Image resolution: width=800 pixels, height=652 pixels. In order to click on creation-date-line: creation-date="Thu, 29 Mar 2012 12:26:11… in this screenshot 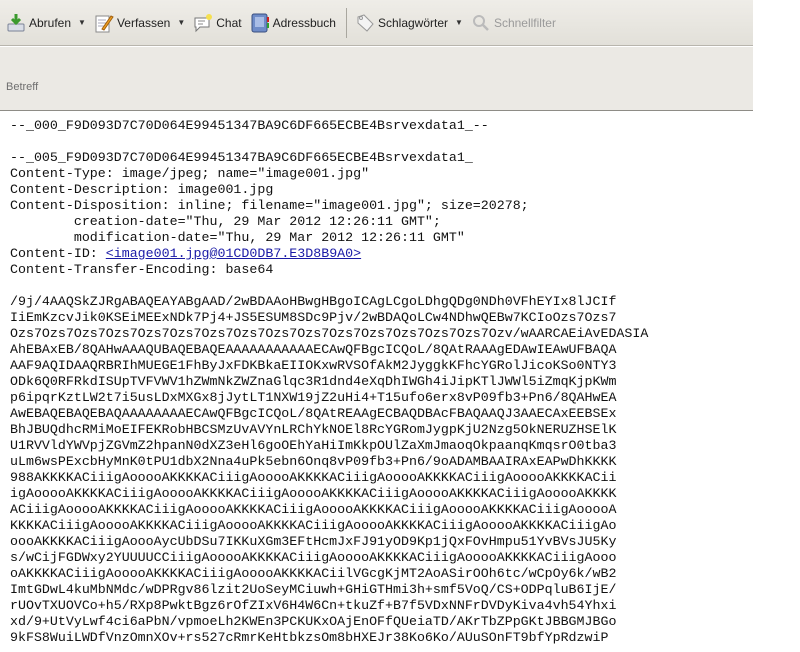, I will do `click(225, 221)`.